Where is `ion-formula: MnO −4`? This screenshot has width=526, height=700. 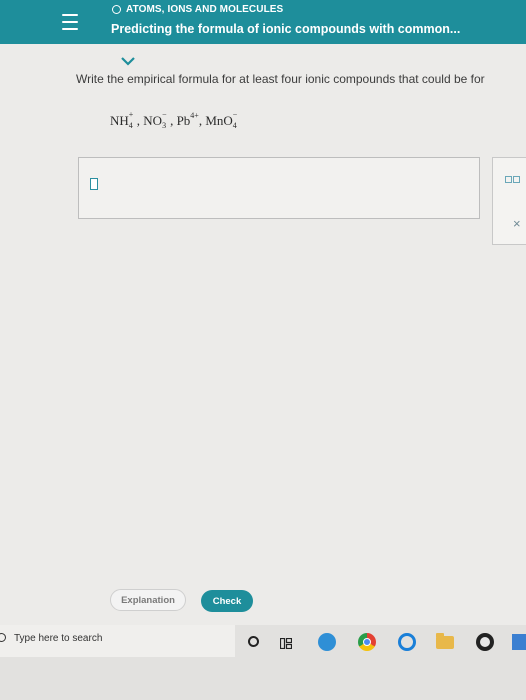
ion-formula: MnO −4 is located at coordinates (221, 120).